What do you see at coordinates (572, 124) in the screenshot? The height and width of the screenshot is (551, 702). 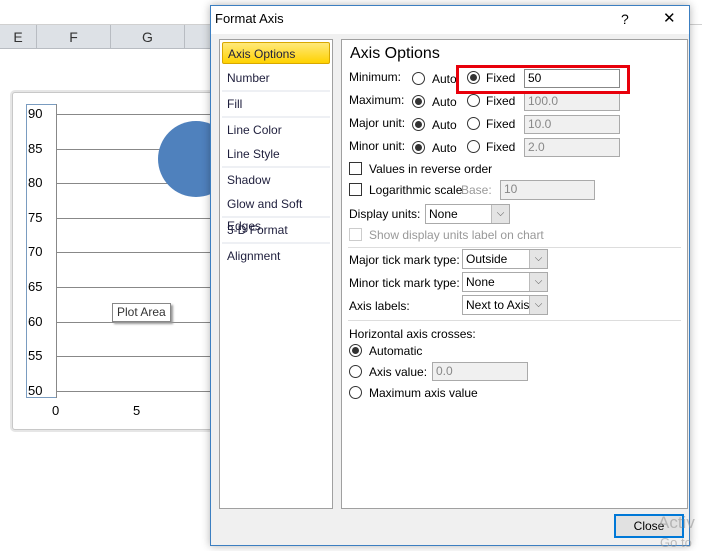 I see `value-input: 10.0` at bounding box center [572, 124].